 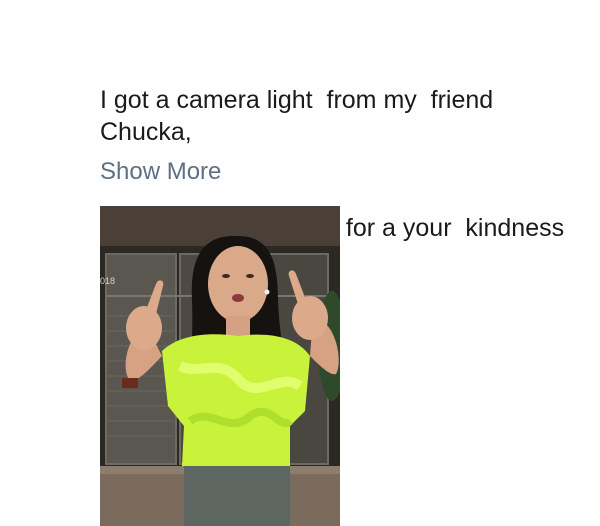 I want to click on sign-text: 018, so click(x=107, y=281).